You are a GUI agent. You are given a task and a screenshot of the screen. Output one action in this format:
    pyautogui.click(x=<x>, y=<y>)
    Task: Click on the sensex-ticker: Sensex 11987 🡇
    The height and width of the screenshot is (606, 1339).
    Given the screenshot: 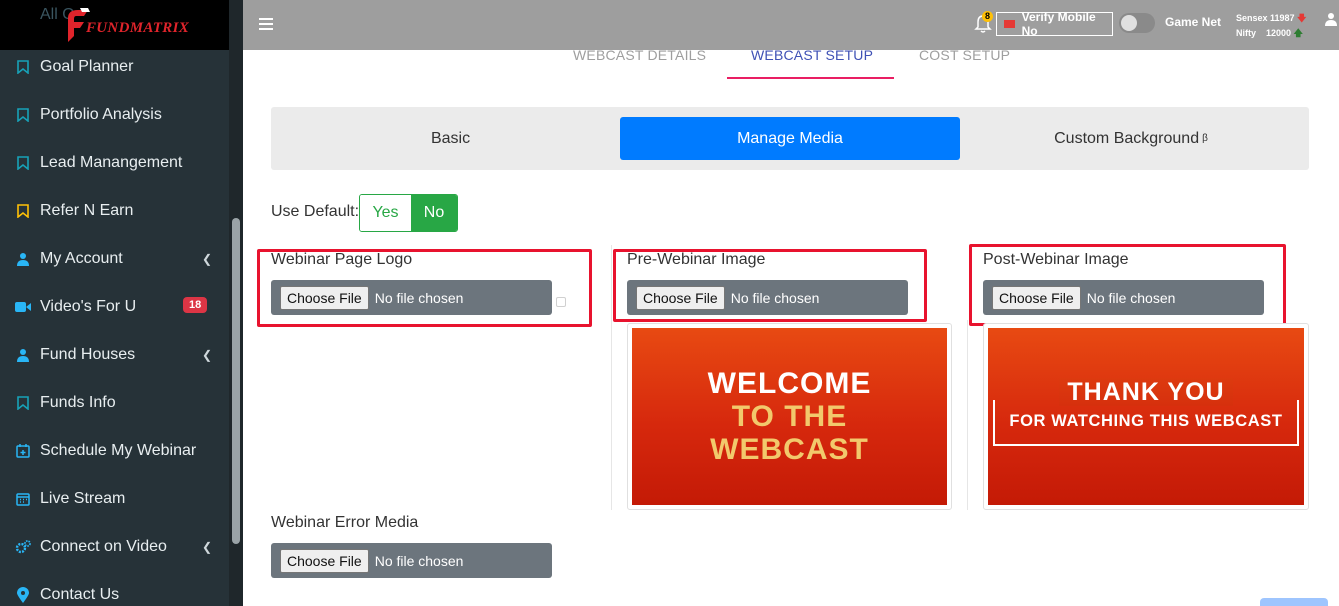 What is the action you would take?
    pyautogui.click(x=1271, y=19)
    